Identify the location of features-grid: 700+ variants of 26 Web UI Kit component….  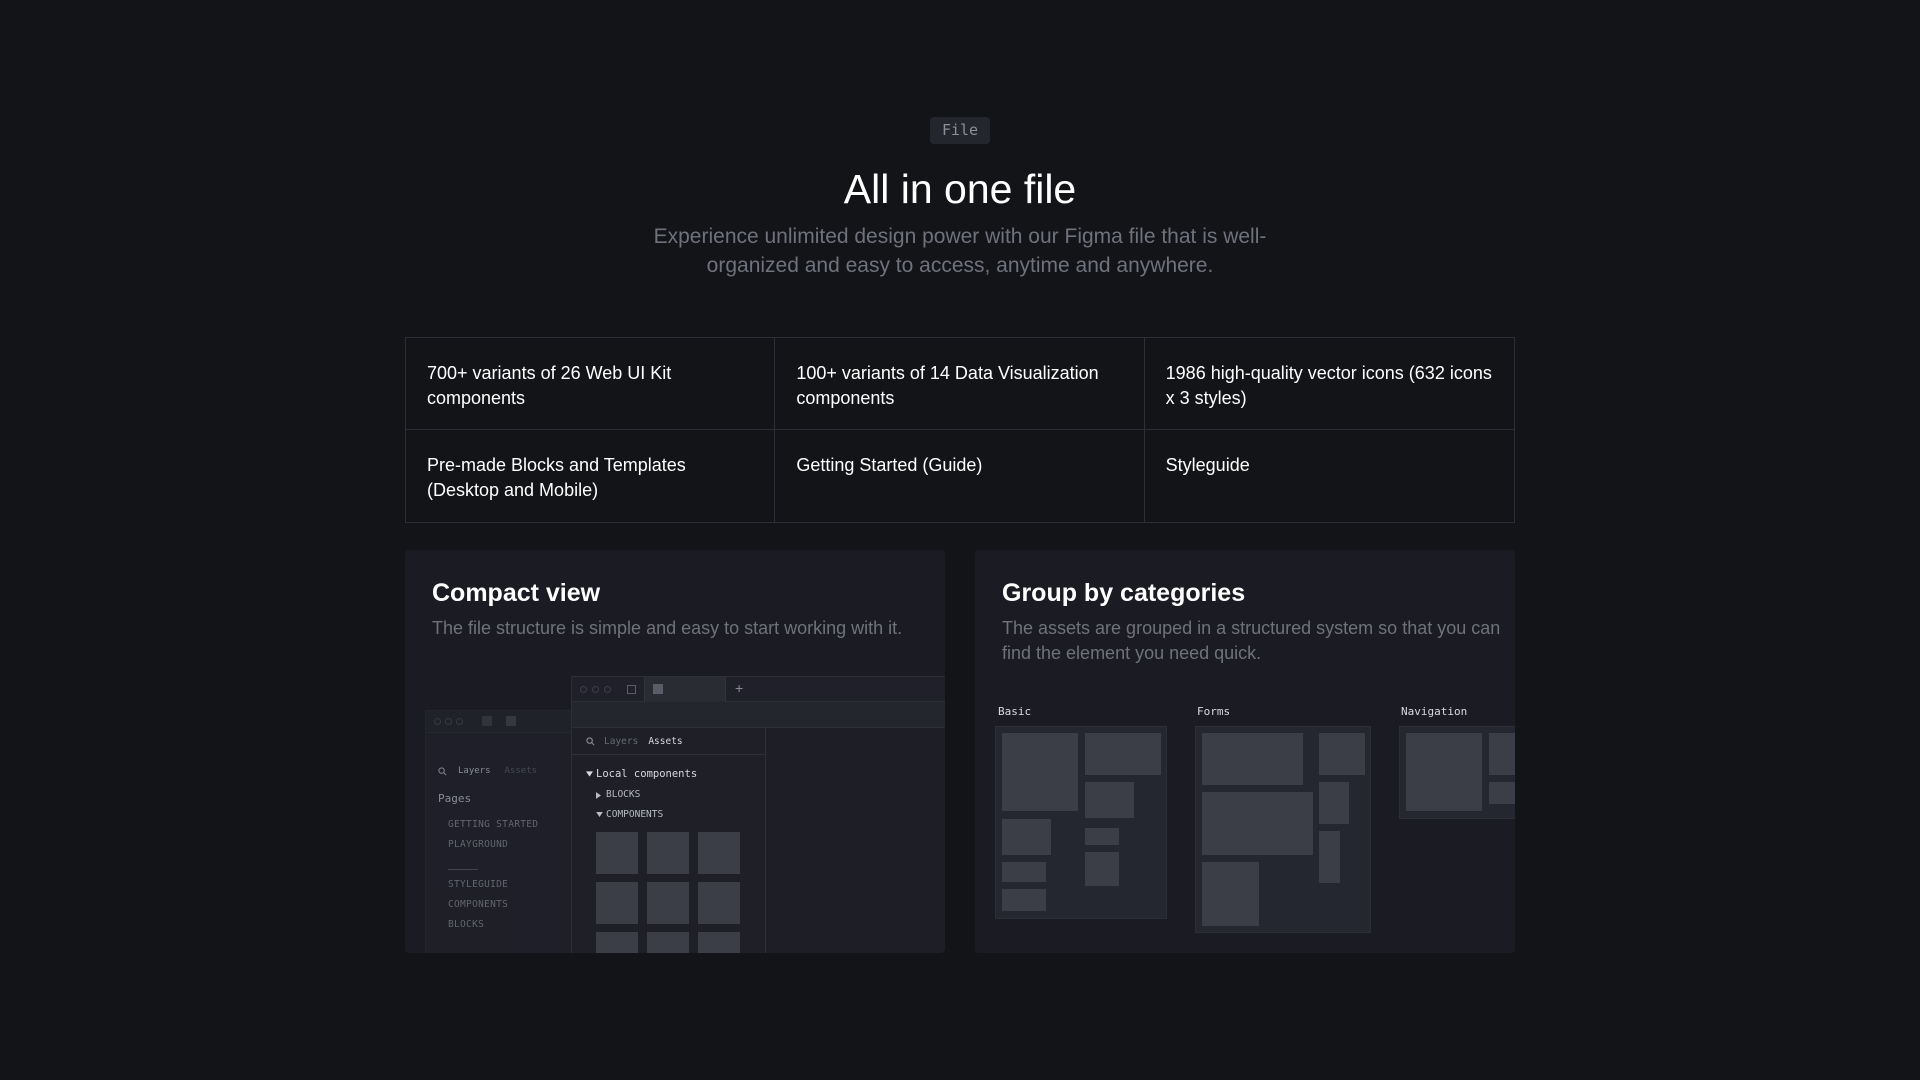
(960, 430).